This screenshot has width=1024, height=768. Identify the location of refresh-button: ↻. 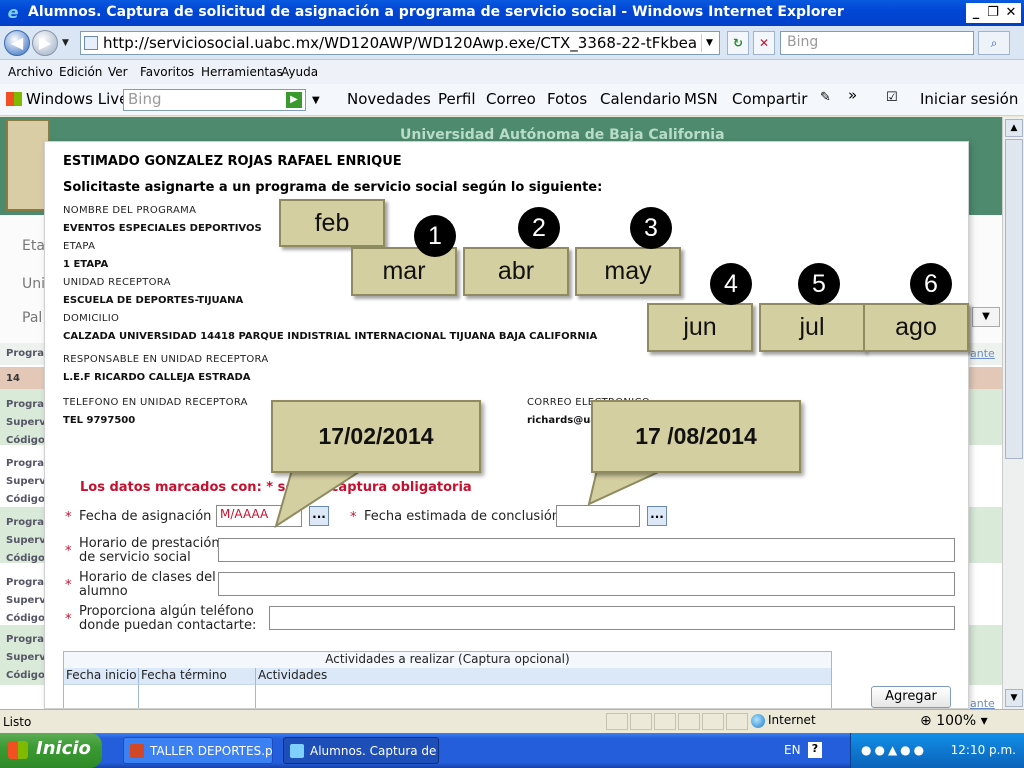
(738, 43).